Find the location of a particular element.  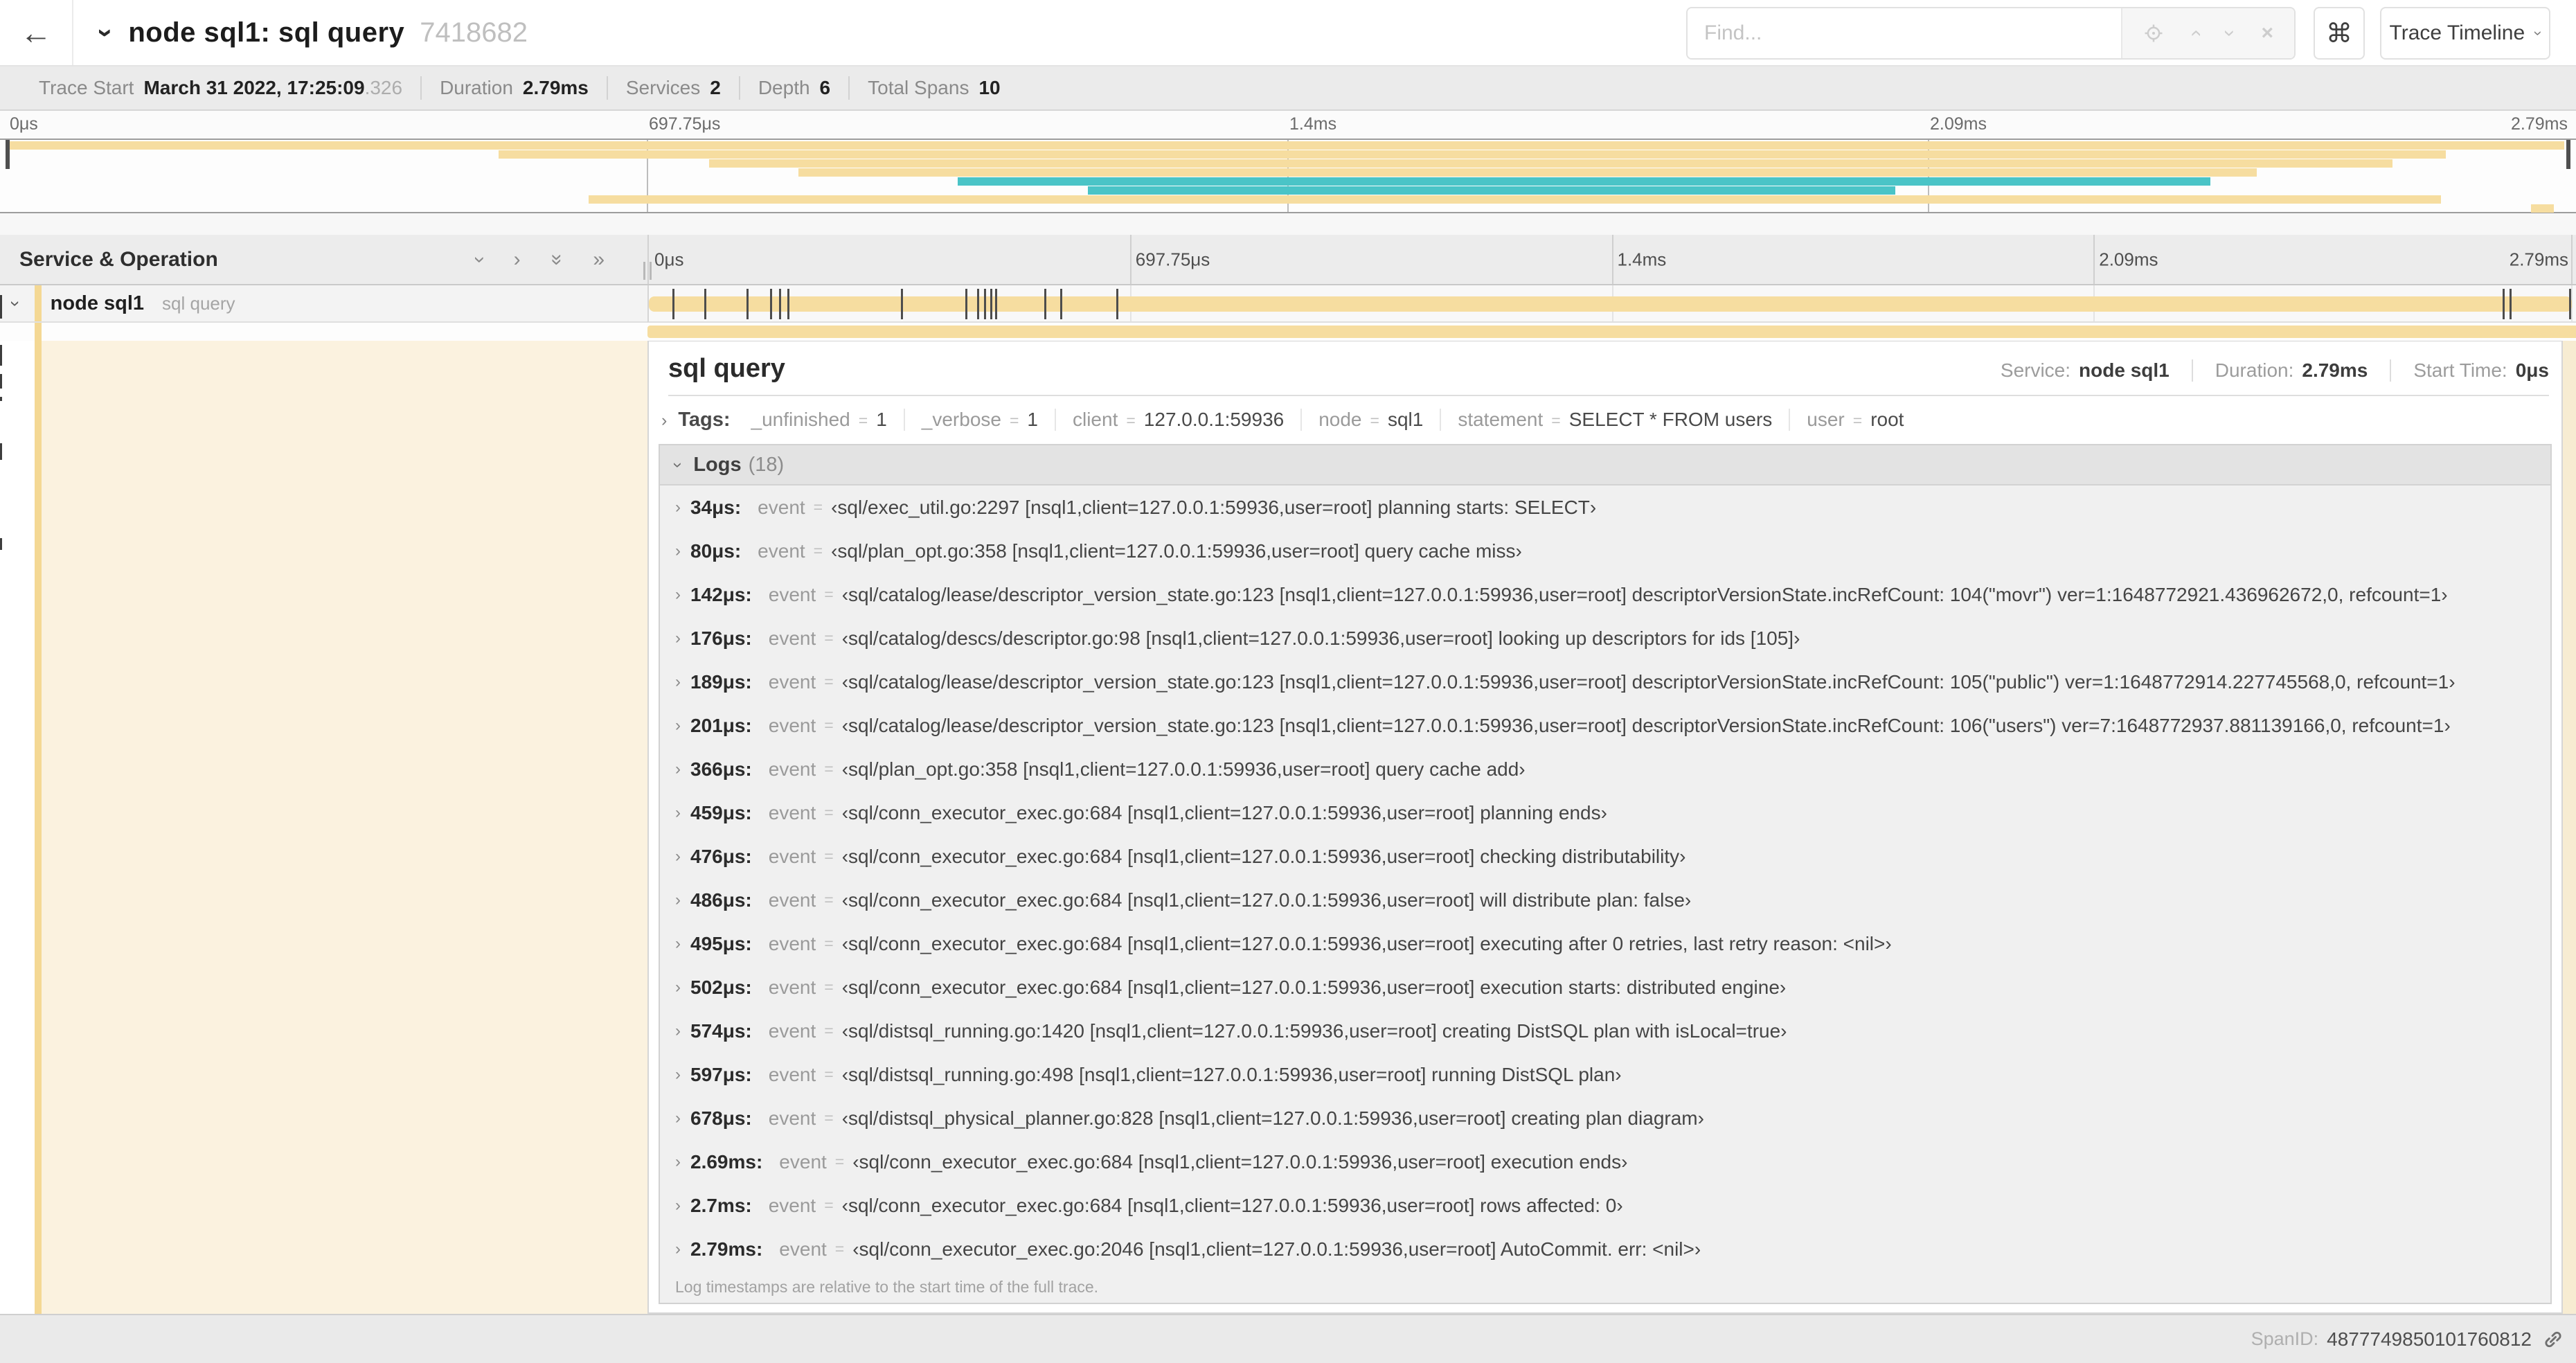

find-clear-icon: × is located at coordinates (2267, 33).